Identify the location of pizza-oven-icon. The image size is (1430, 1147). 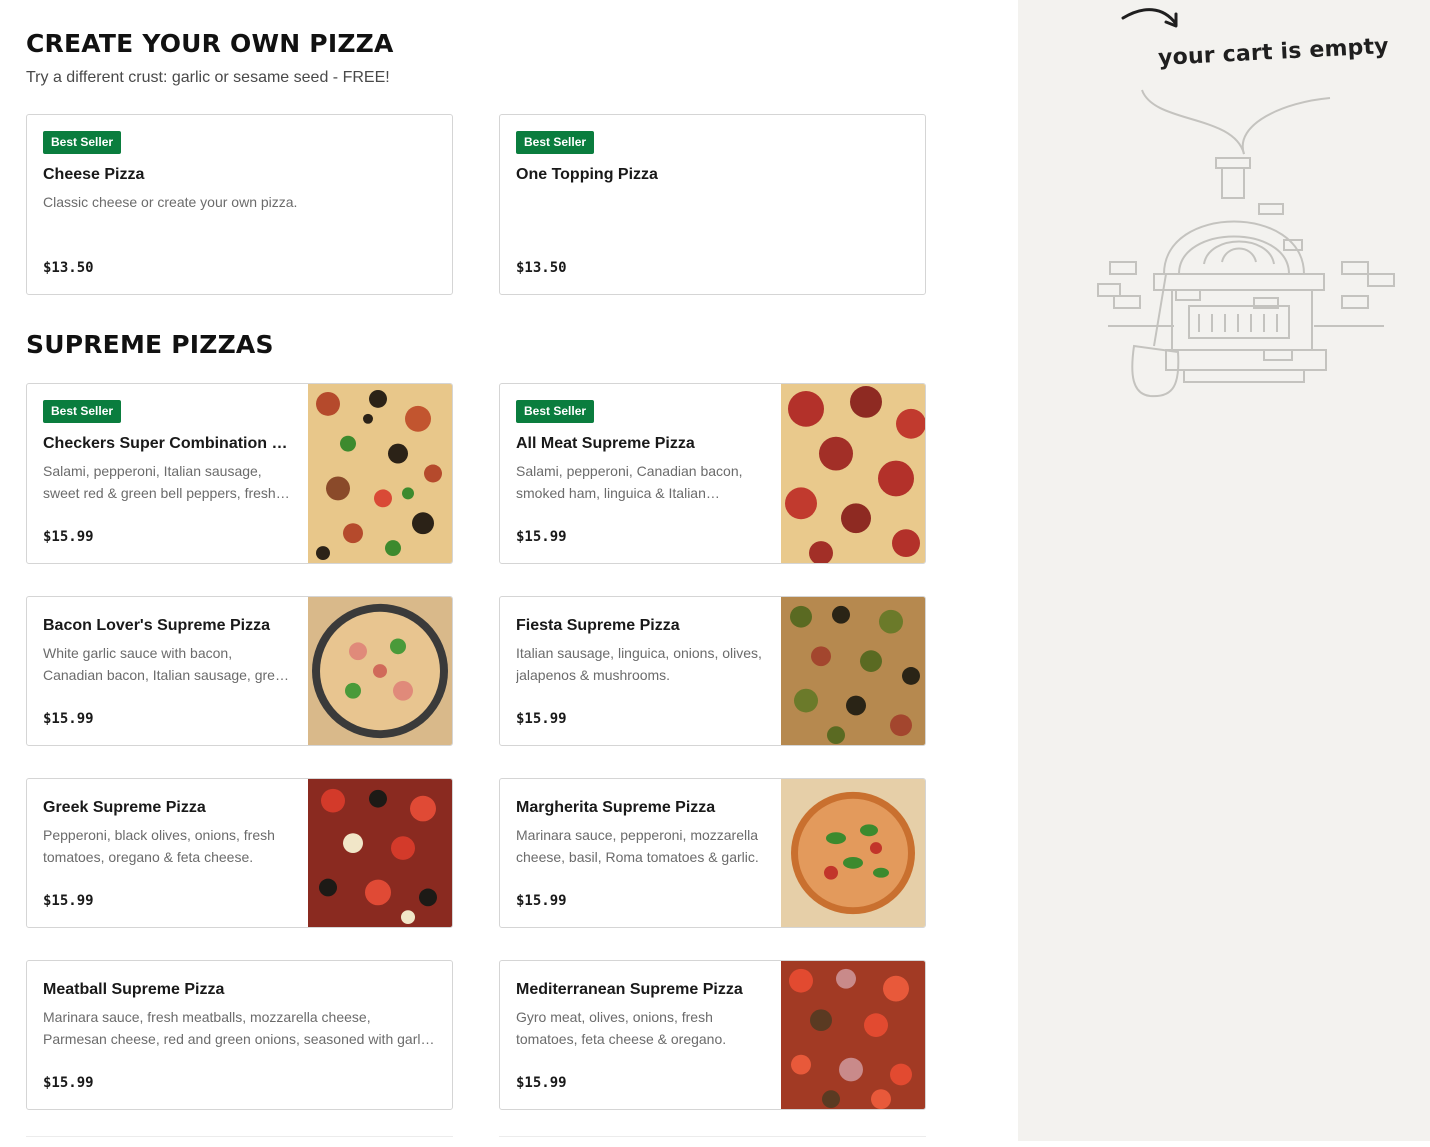
(1246, 243).